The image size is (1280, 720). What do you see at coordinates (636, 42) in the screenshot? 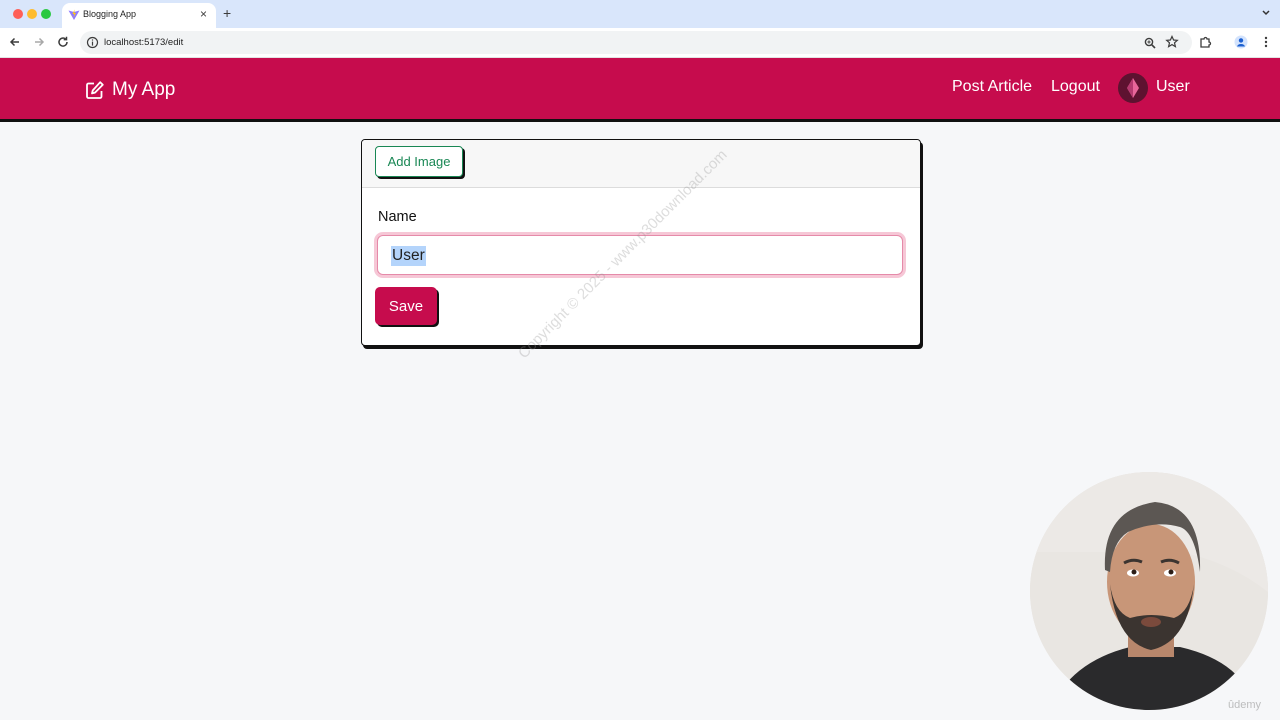
I see `address-bar: localhost:5173/edit` at bounding box center [636, 42].